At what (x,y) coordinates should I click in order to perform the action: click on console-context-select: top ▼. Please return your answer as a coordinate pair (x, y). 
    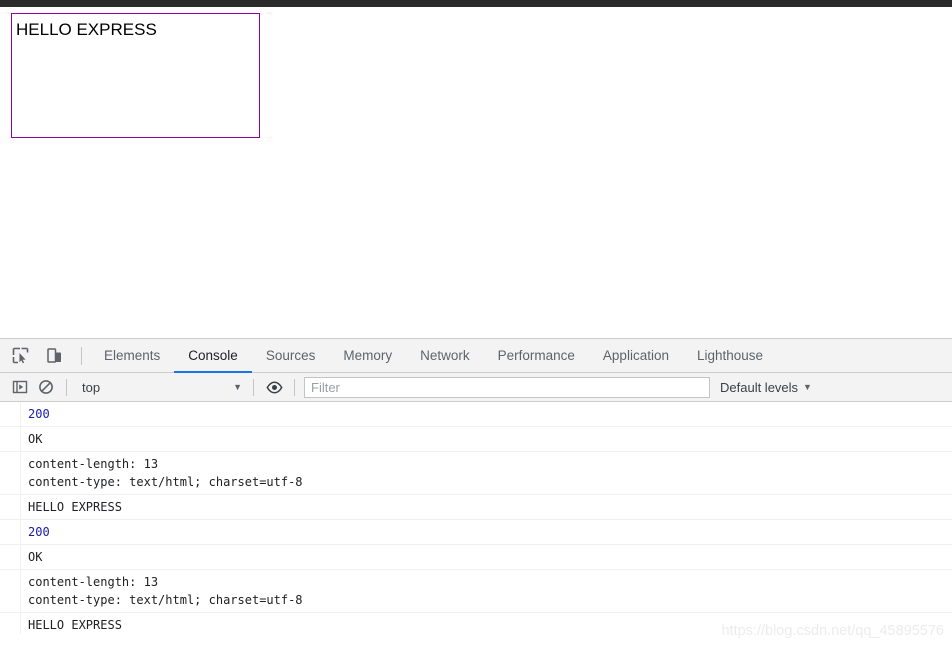
    Looking at the image, I should click on (160, 387).